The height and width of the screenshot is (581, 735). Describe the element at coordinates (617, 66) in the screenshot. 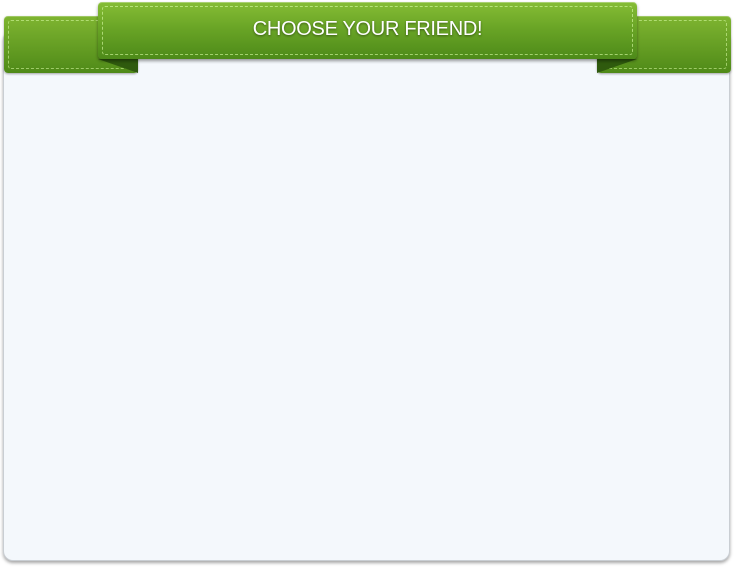

I see `ribbon-fold-right` at that location.